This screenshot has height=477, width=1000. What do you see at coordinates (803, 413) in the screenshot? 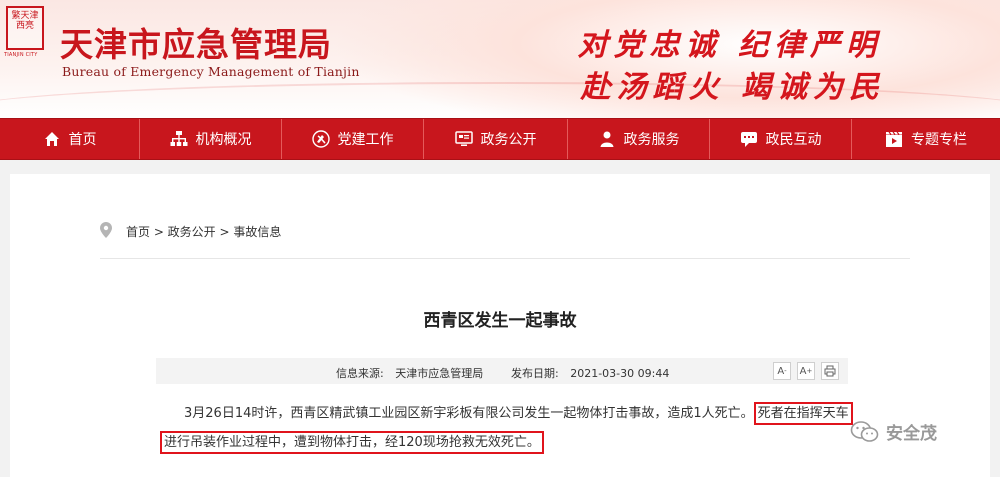
I see `highlight-box: 死者在指挥天车` at bounding box center [803, 413].